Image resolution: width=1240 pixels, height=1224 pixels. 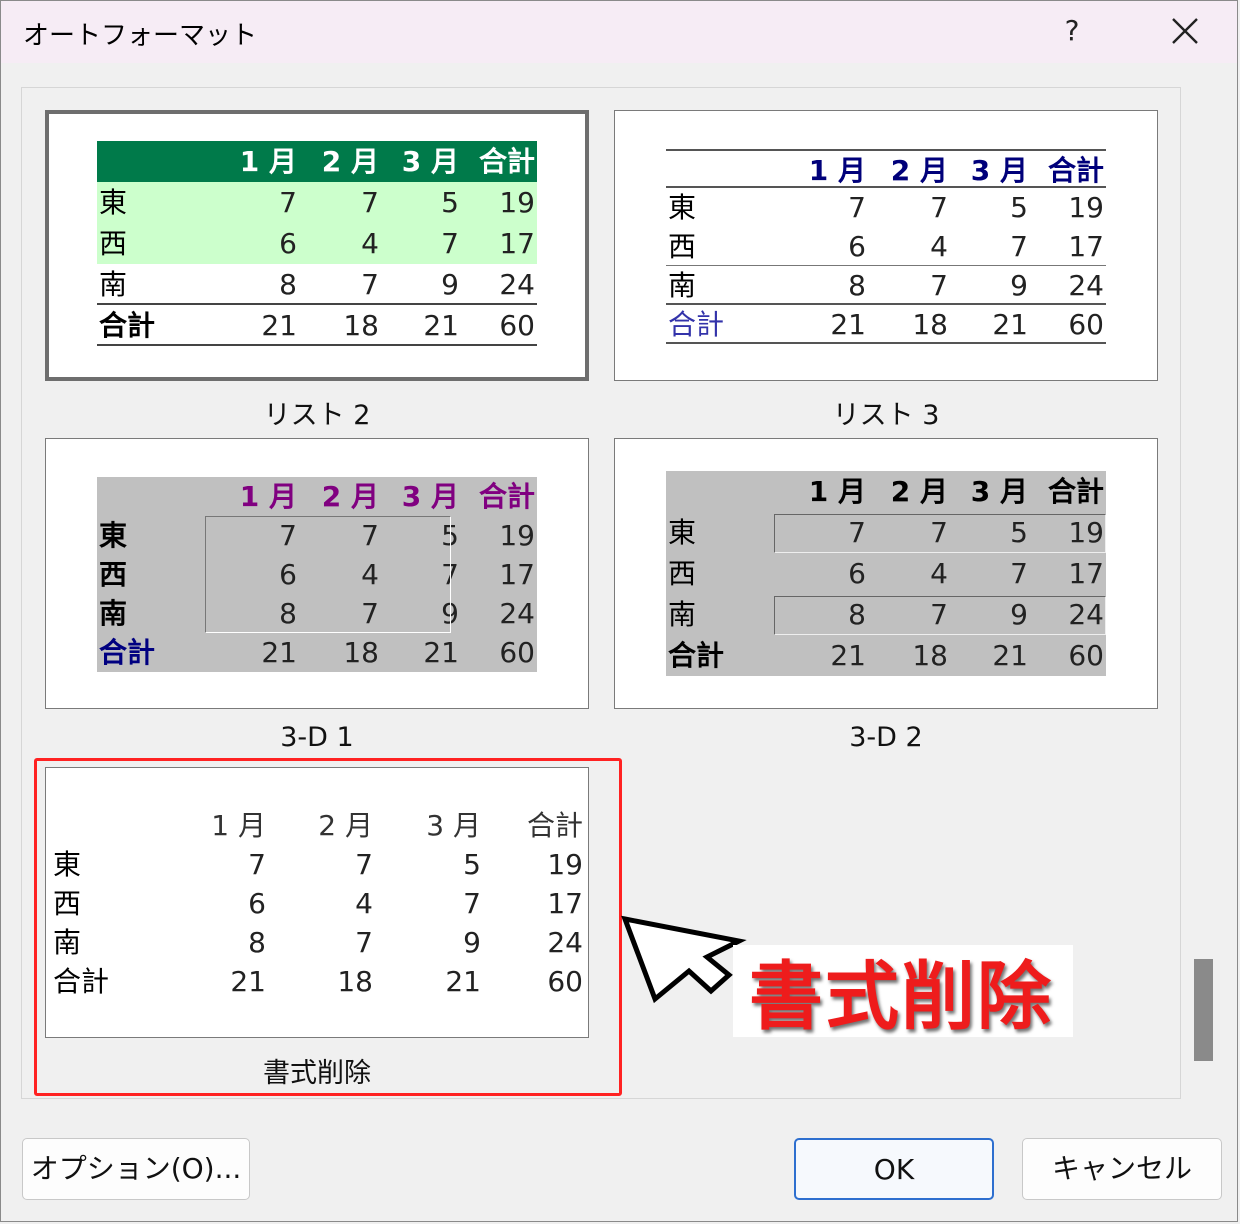 What do you see at coordinates (684, 959) in the screenshot?
I see `pointer-arrow-icon` at bounding box center [684, 959].